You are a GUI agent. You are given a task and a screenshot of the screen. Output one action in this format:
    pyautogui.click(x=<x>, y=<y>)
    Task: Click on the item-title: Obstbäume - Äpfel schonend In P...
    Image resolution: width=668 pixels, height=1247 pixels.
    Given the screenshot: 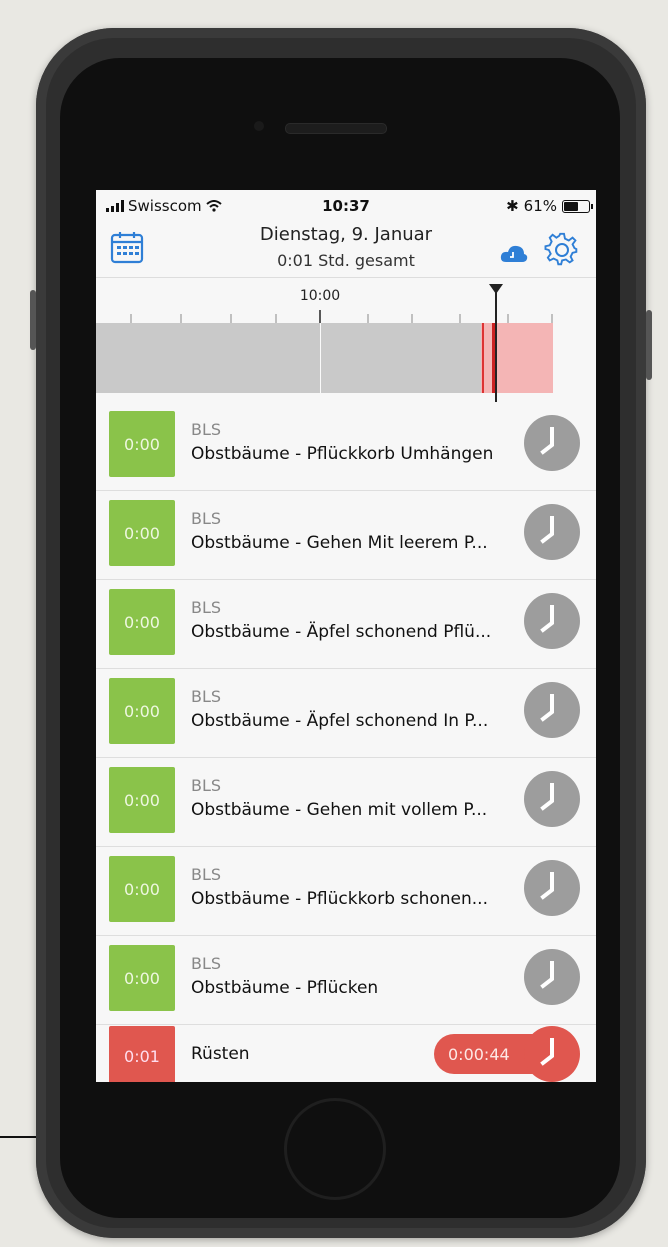 What is the action you would take?
    pyautogui.click(x=340, y=721)
    